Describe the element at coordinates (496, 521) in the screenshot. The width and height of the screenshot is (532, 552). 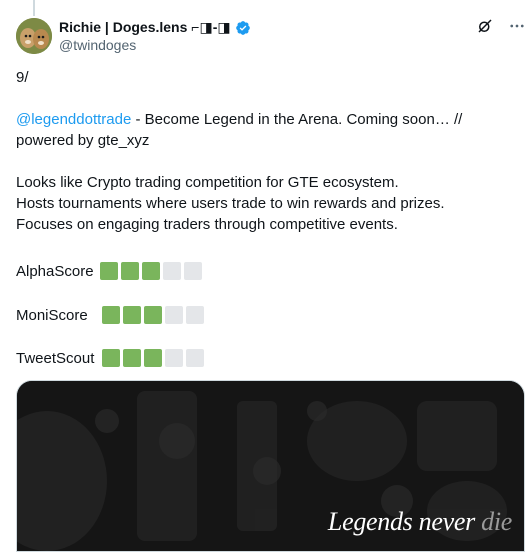
I see `media-tagline-dim: die` at that location.